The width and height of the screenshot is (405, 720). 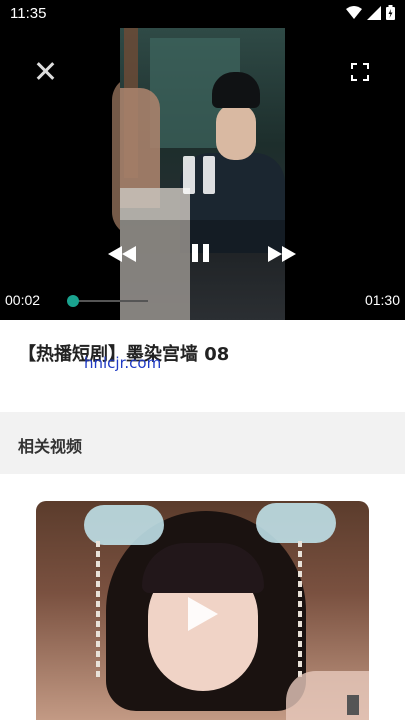 What do you see at coordinates (203, 568) in the screenshot?
I see `thumb-bangs` at bounding box center [203, 568].